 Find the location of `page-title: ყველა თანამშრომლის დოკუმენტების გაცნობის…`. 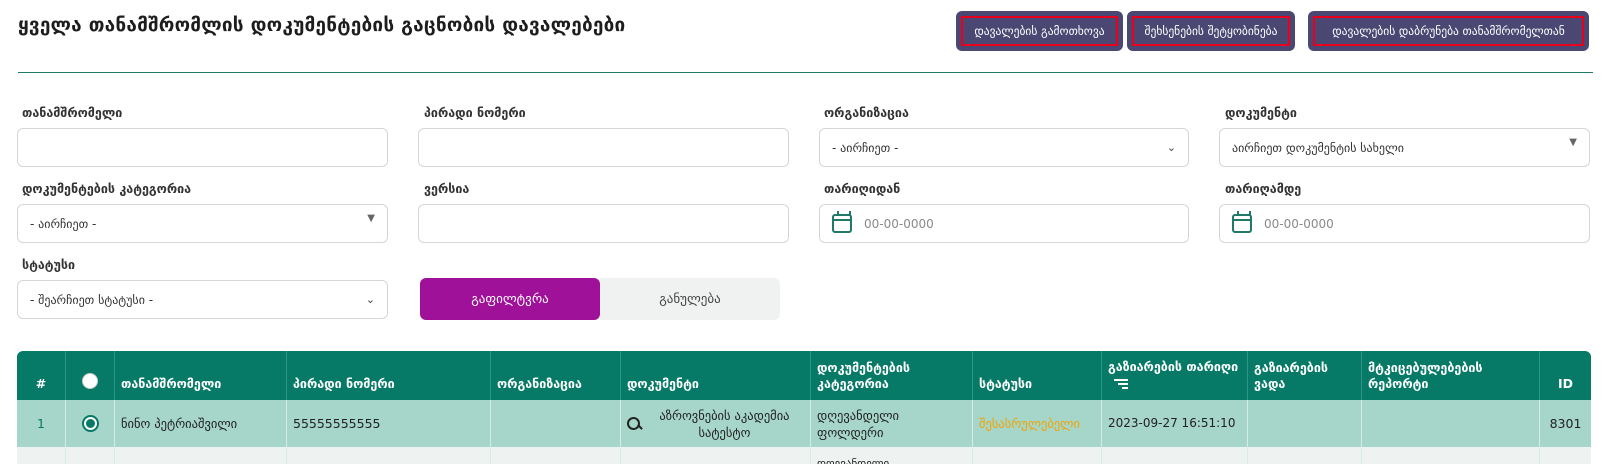

page-title: ყველა თანამშრომლის დოკუმენტების გაცნობის… is located at coordinates (322, 25).